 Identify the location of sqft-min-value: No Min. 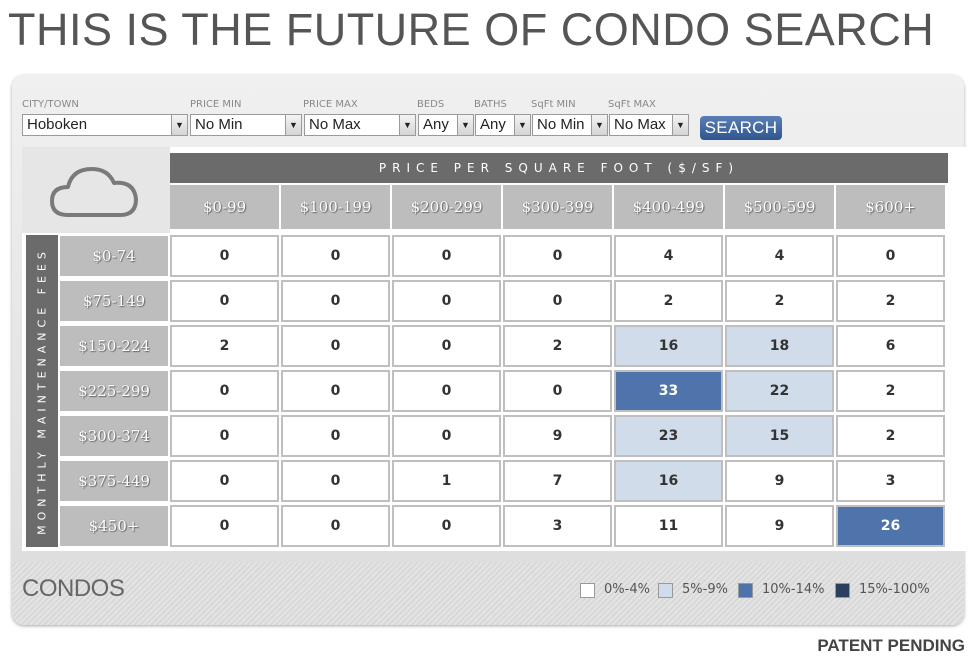
(561, 124).